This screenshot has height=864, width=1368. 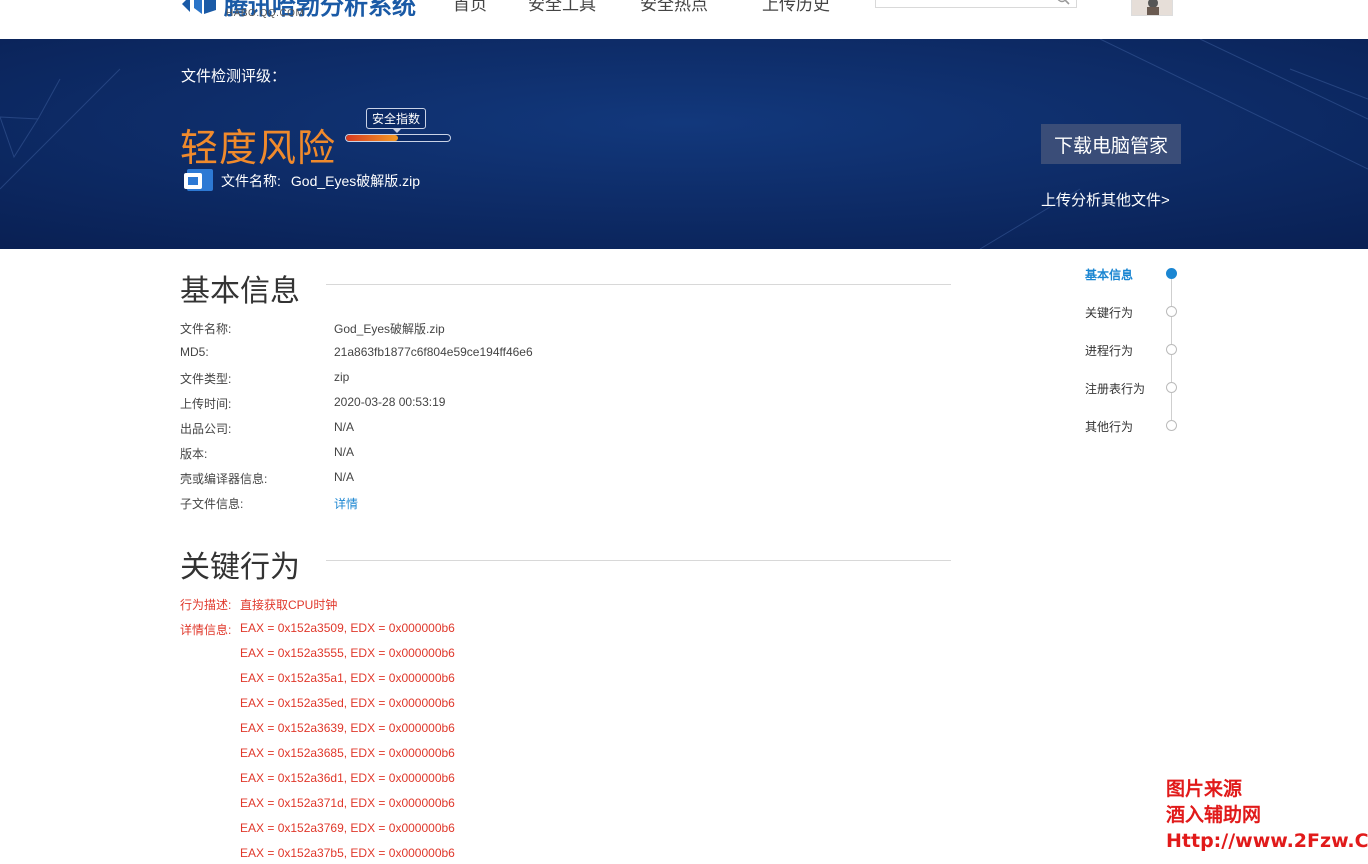 What do you see at coordinates (1115, 388) in the screenshot?
I see `side-nav-item: 注册表行为` at bounding box center [1115, 388].